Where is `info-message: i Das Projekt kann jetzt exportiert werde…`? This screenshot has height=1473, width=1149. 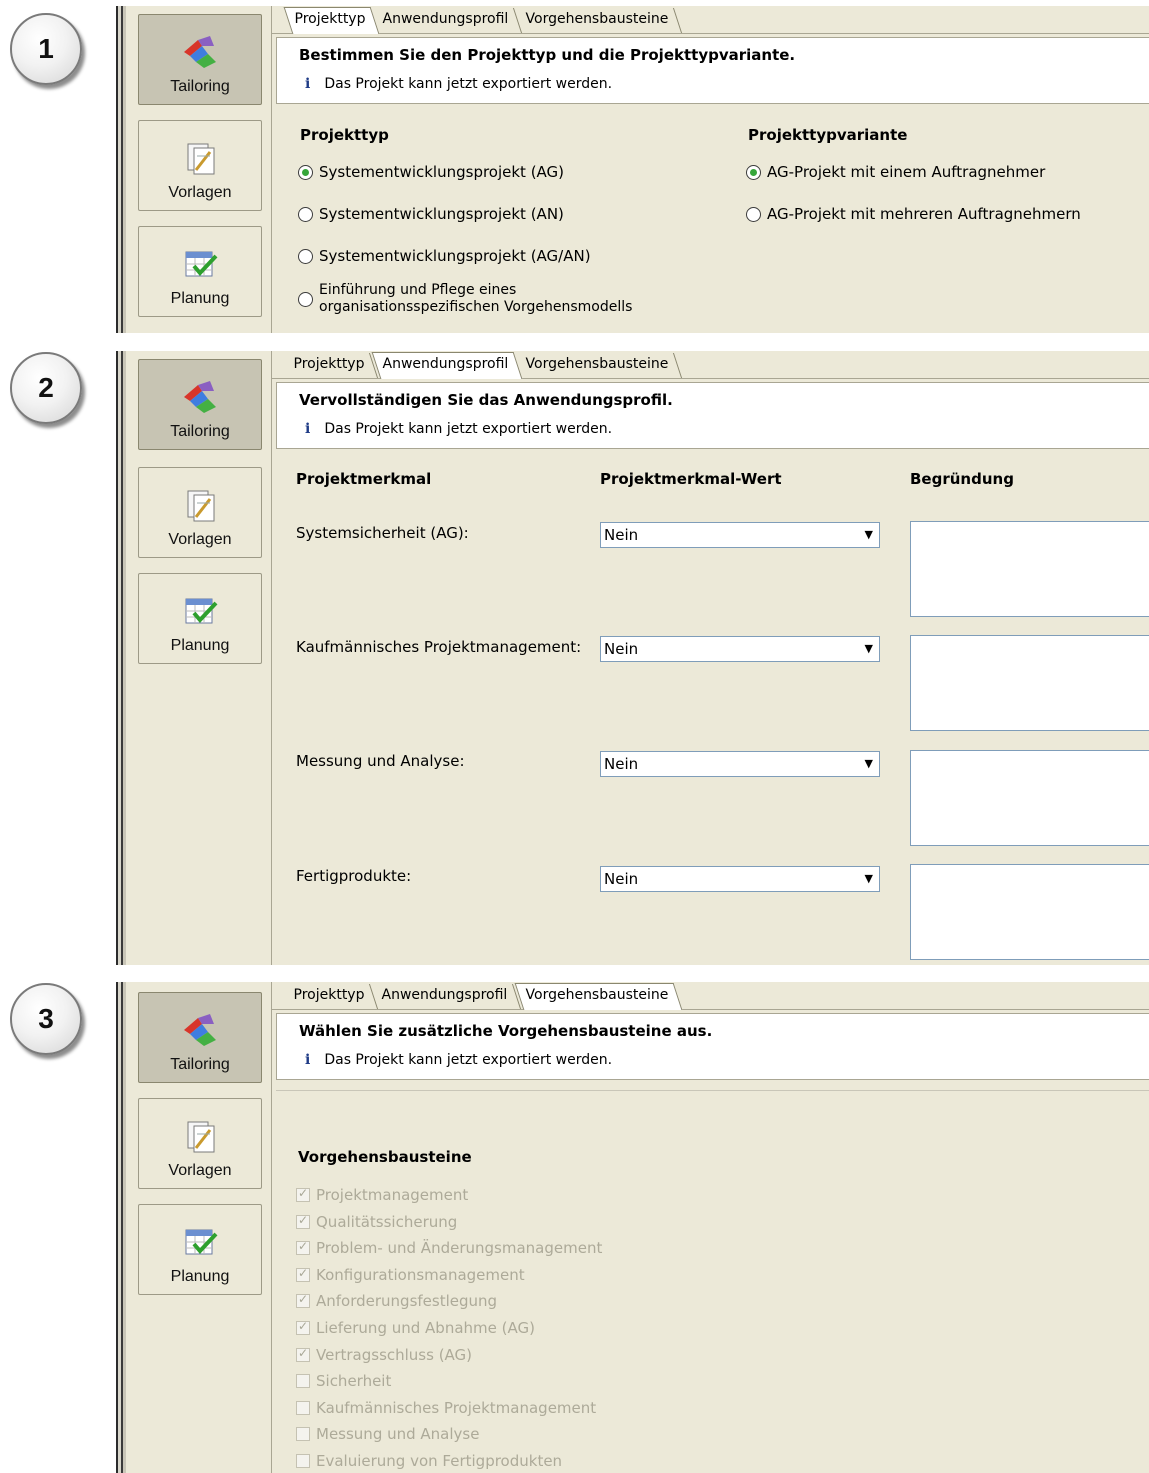 info-message: i Das Projekt kann jetzt exportiert werde… is located at coordinates (458, 1060).